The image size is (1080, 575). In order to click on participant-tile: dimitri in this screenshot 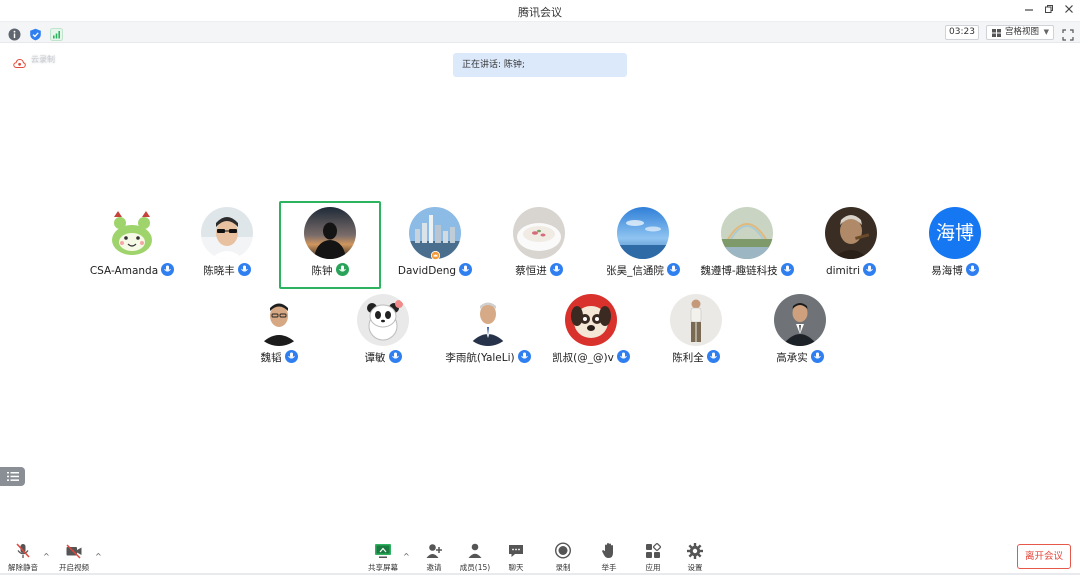, I will do `click(851, 245)`.